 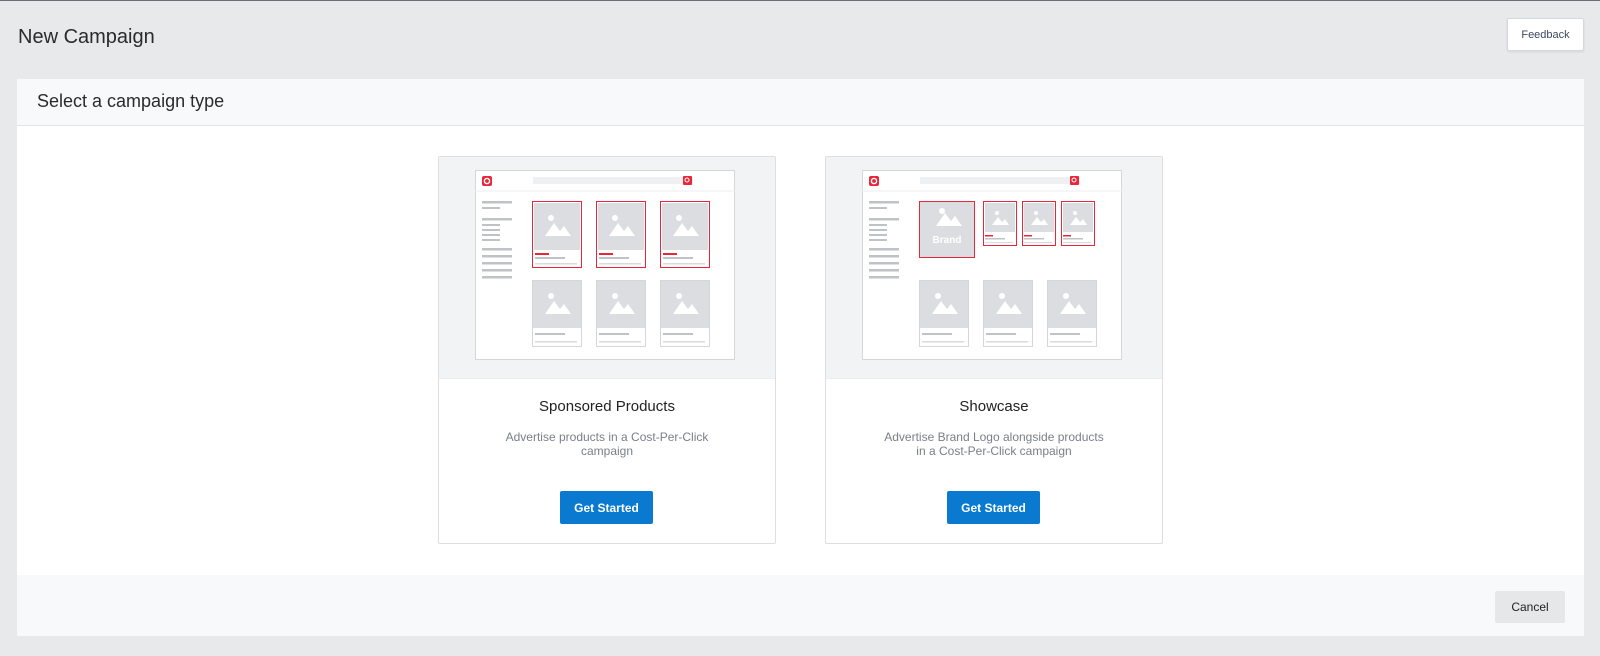 What do you see at coordinates (131, 101) in the screenshot?
I see `panel-title: Select a campaign type` at bounding box center [131, 101].